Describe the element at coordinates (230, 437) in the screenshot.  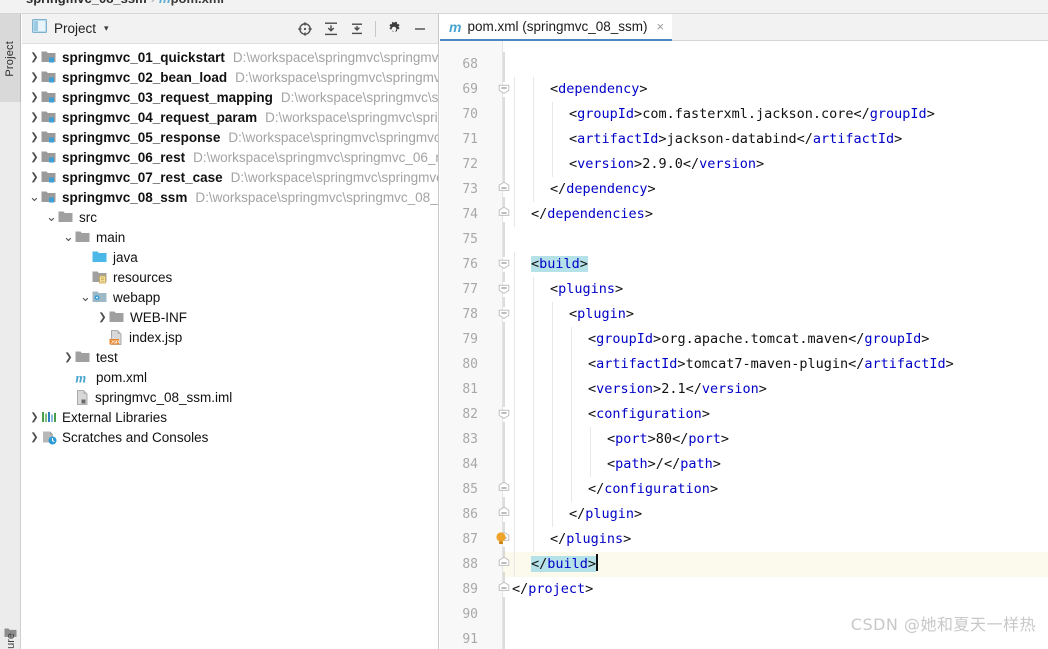
I see `tree-row: ❯ Scratches and Consoles` at that location.